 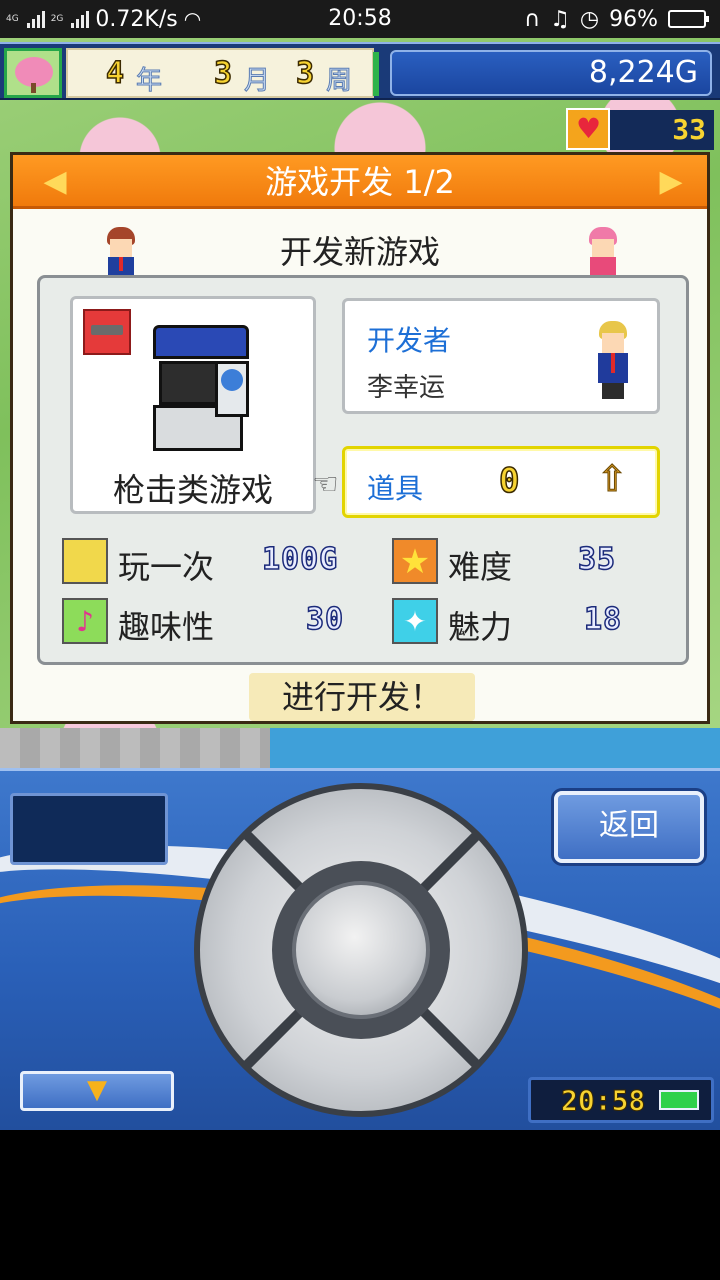 What do you see at coordinates (33, 73) in the screenshot?
I see `season-thumbnail` at bounding box center [33, 73].